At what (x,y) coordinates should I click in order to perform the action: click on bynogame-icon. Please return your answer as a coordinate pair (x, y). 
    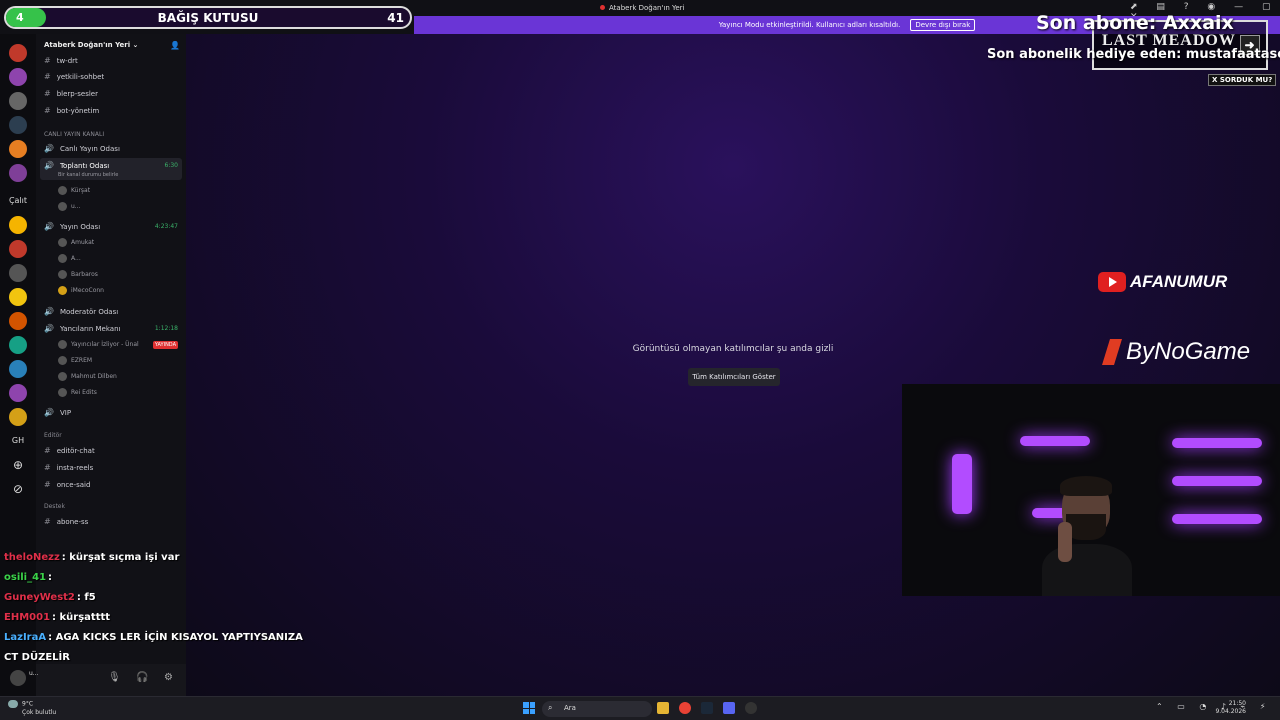
    Looking at the image, I should click on (1112, 352).